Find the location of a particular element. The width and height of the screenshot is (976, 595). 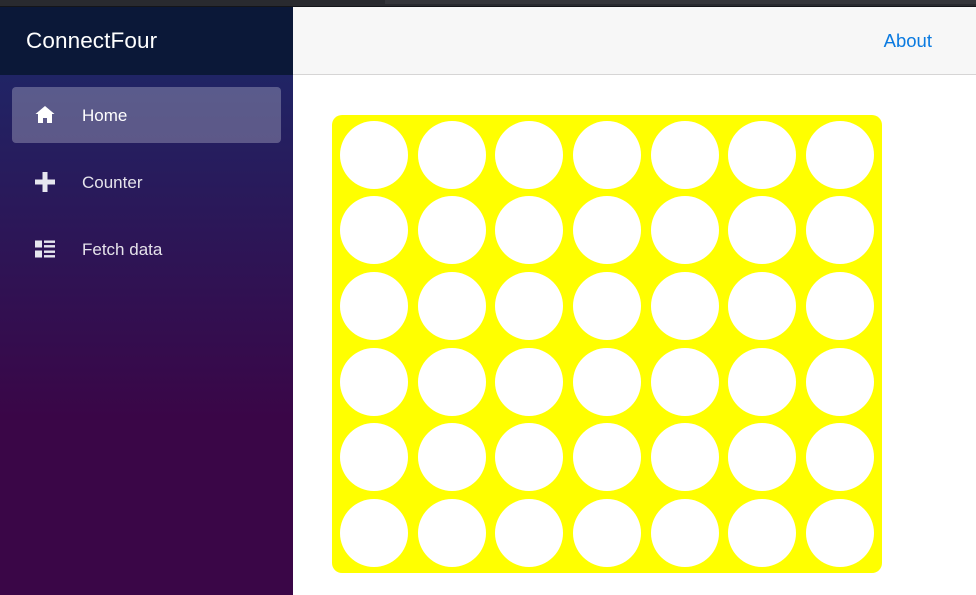

sidebar-item-label: Home is located at coordinates (105, 115).